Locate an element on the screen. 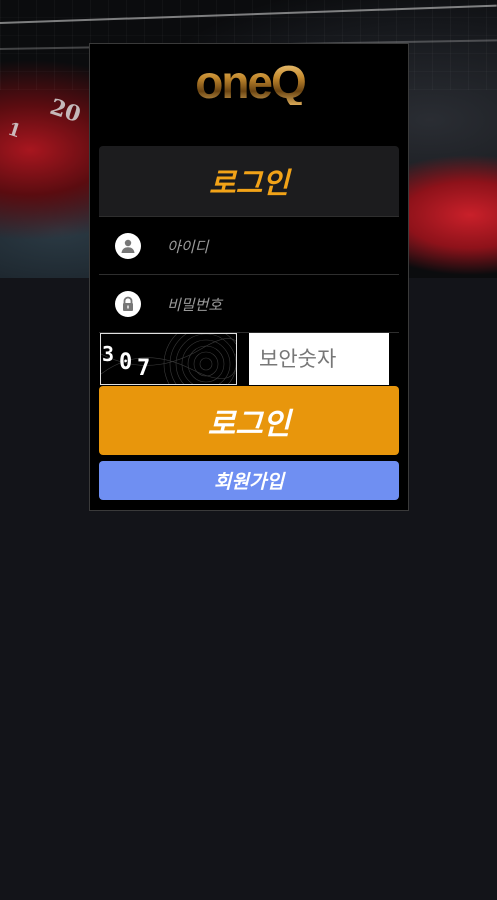 This screenshot has width=497, height=900. login-title: 로그인 is located at coordinates (249, 183).